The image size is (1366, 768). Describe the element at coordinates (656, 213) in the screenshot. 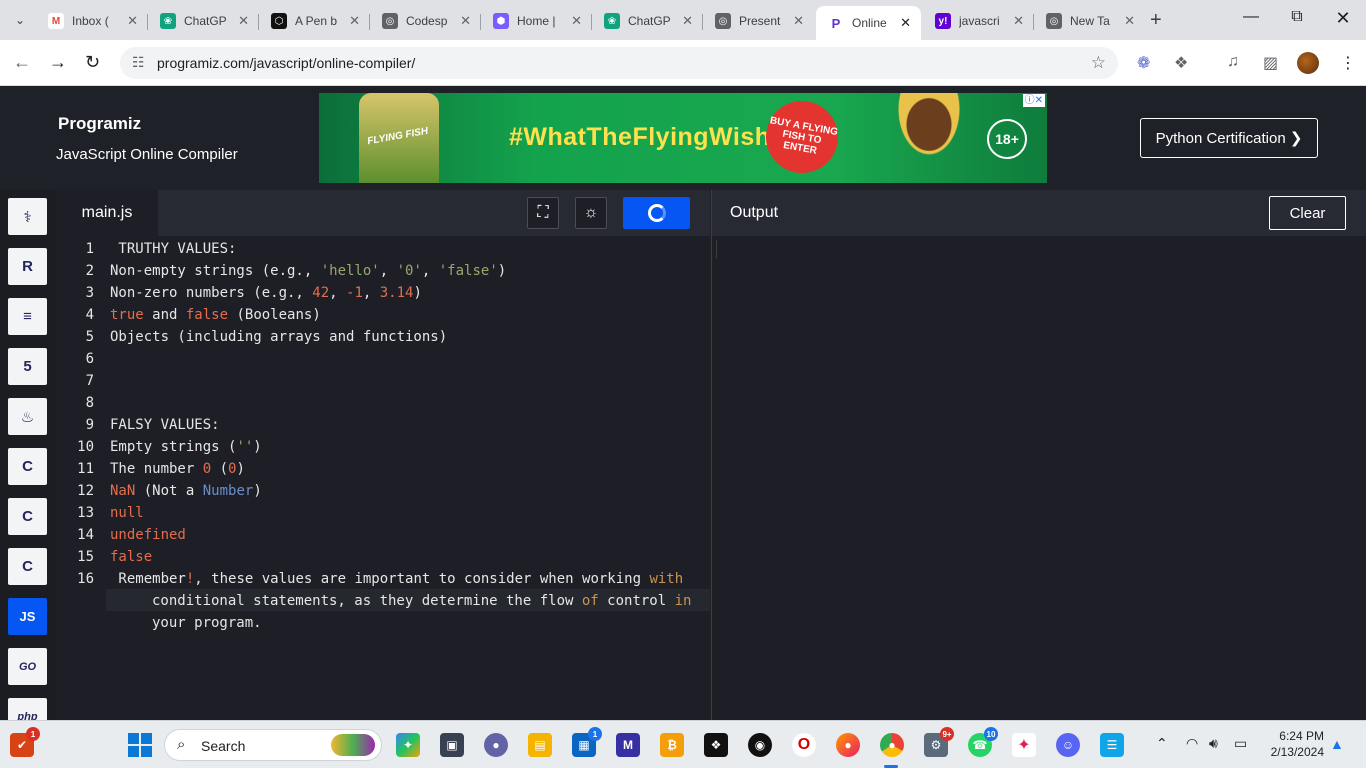

I see `run-button` at that location.